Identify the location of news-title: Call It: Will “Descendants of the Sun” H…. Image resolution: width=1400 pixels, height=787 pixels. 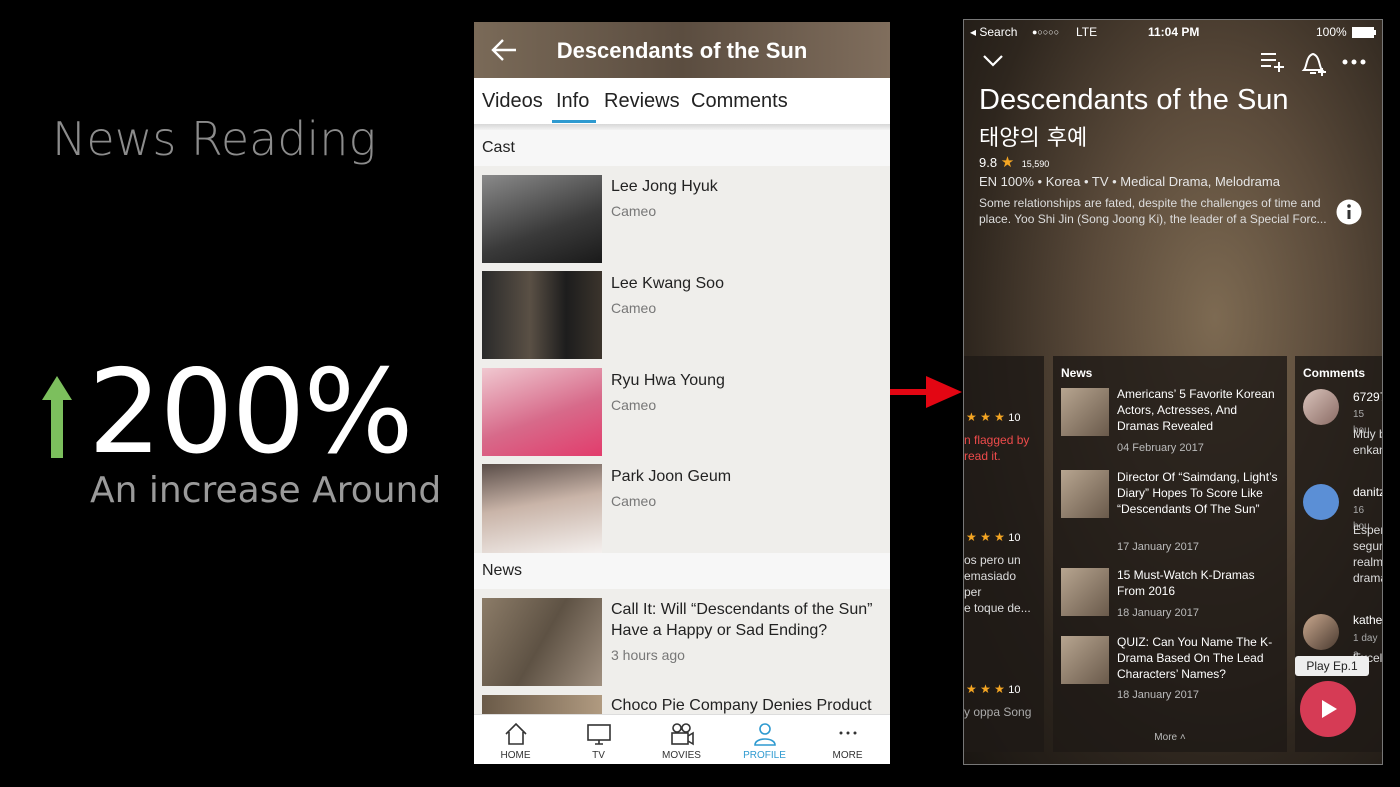
(742, 620).